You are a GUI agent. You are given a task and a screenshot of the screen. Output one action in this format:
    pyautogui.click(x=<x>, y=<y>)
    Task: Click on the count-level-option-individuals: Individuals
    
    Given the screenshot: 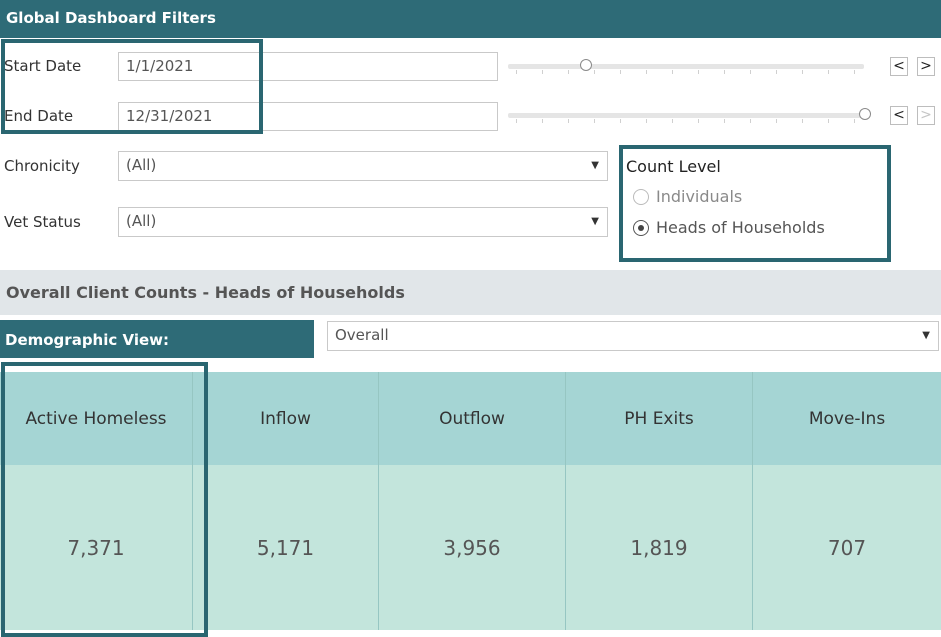 What is the action you would take?
    pyautogui.click(x=687, y=196)
    